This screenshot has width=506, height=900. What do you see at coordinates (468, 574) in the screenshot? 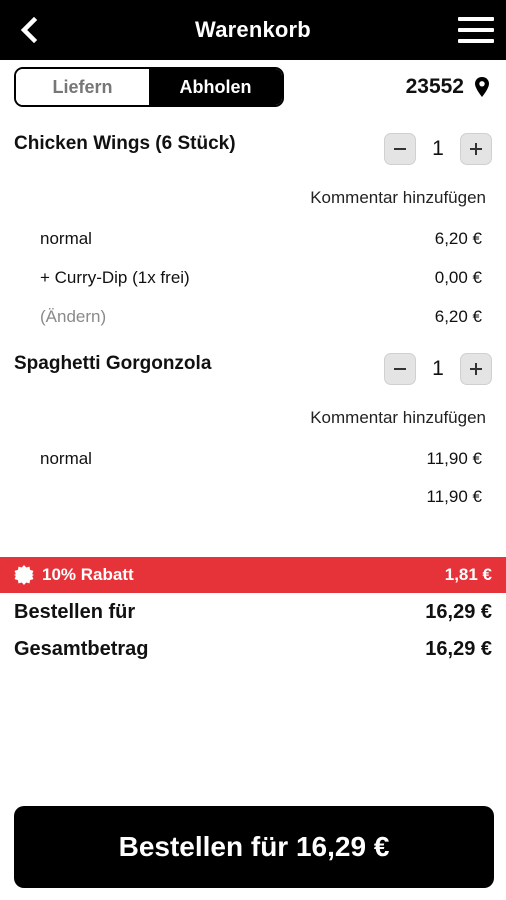
I see `discount-amount: 1,81 €` at bounding box center [468, 574].